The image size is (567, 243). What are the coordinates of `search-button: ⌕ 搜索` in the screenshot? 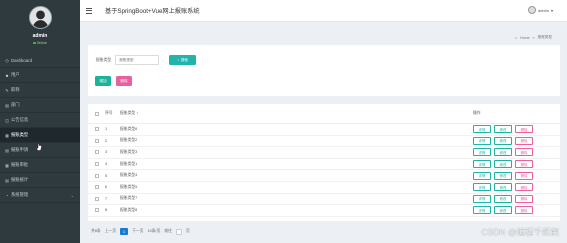 It's located at (183, 60).